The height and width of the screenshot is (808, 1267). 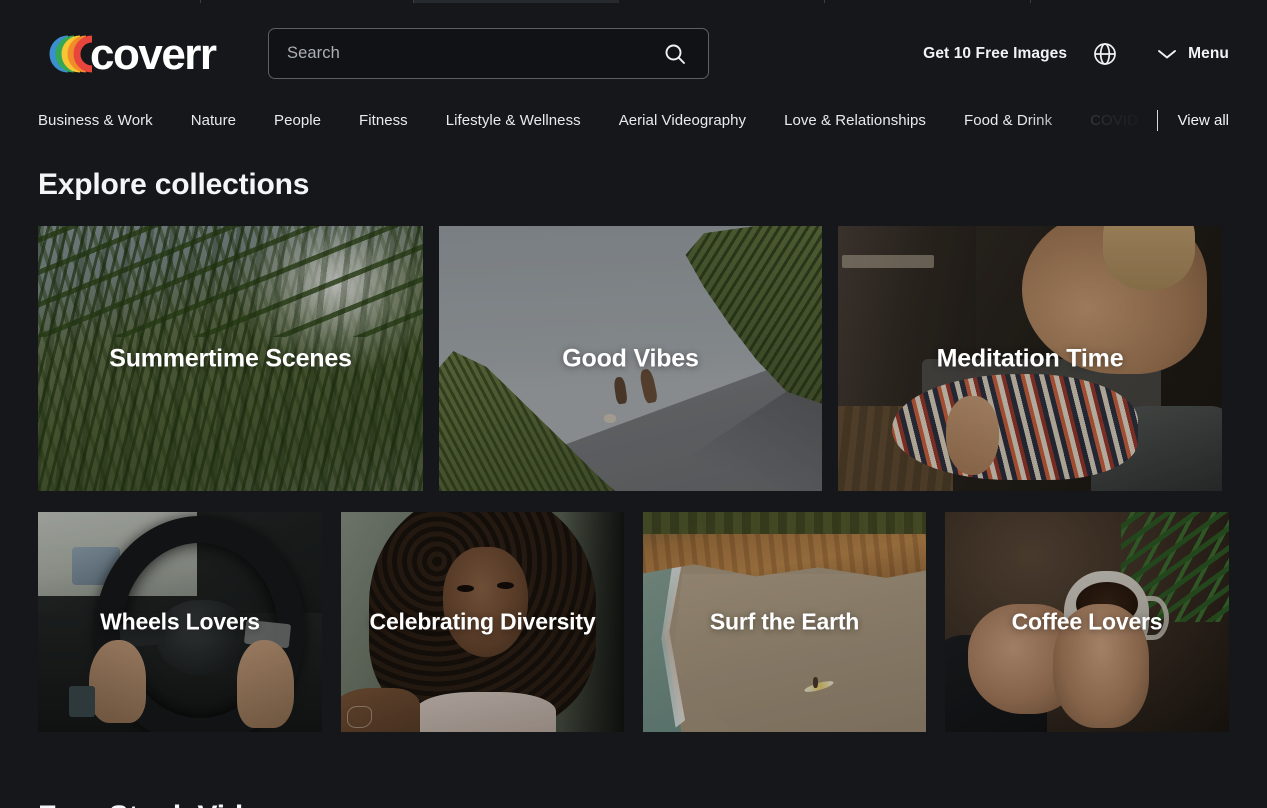 What do you see at coordinates (153, 54) in the screenshot?
I see `svg-text: coverr` at bounding box center [153, 54].